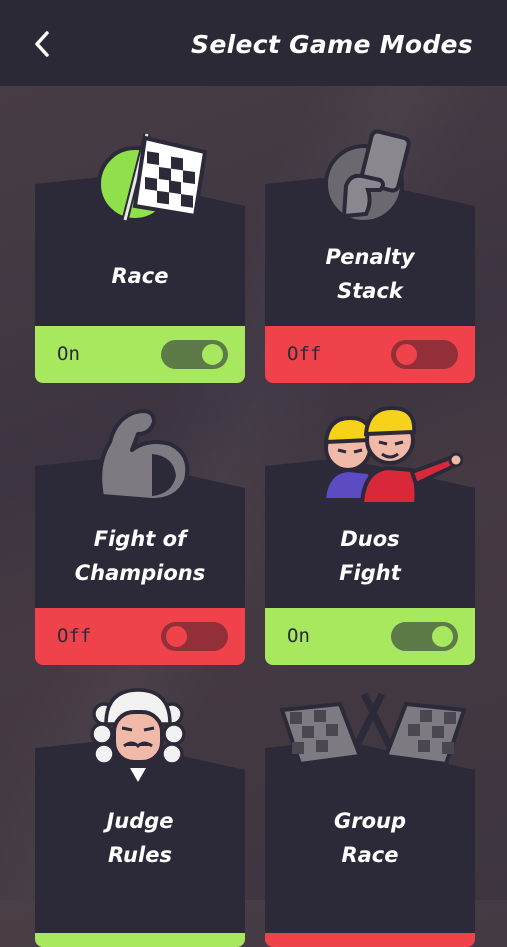 Image resolution: width=507 pixels, height=947 pixels. Describe the element at coordinates (370, 573) in the screenshot. I see `mode-title-line2: Fight` at that location.